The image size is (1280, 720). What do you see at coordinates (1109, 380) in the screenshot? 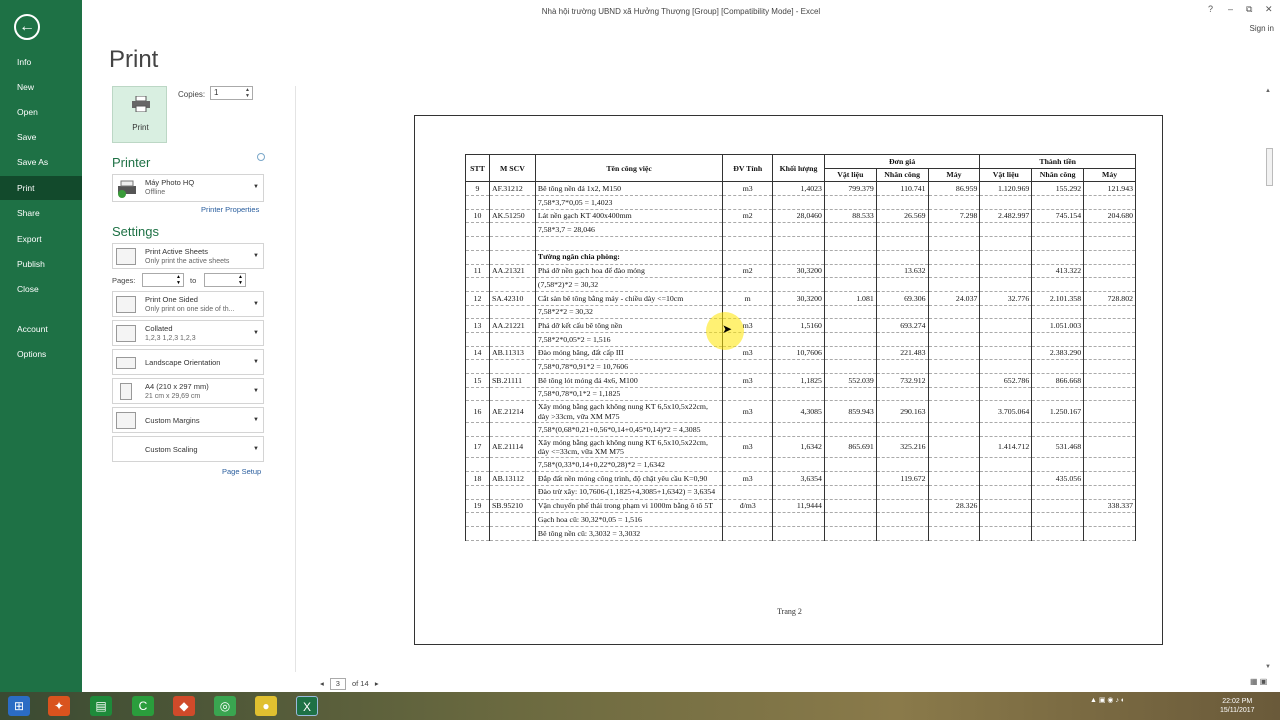
I see `cell-tmay` at bounding box center [1109, 380].